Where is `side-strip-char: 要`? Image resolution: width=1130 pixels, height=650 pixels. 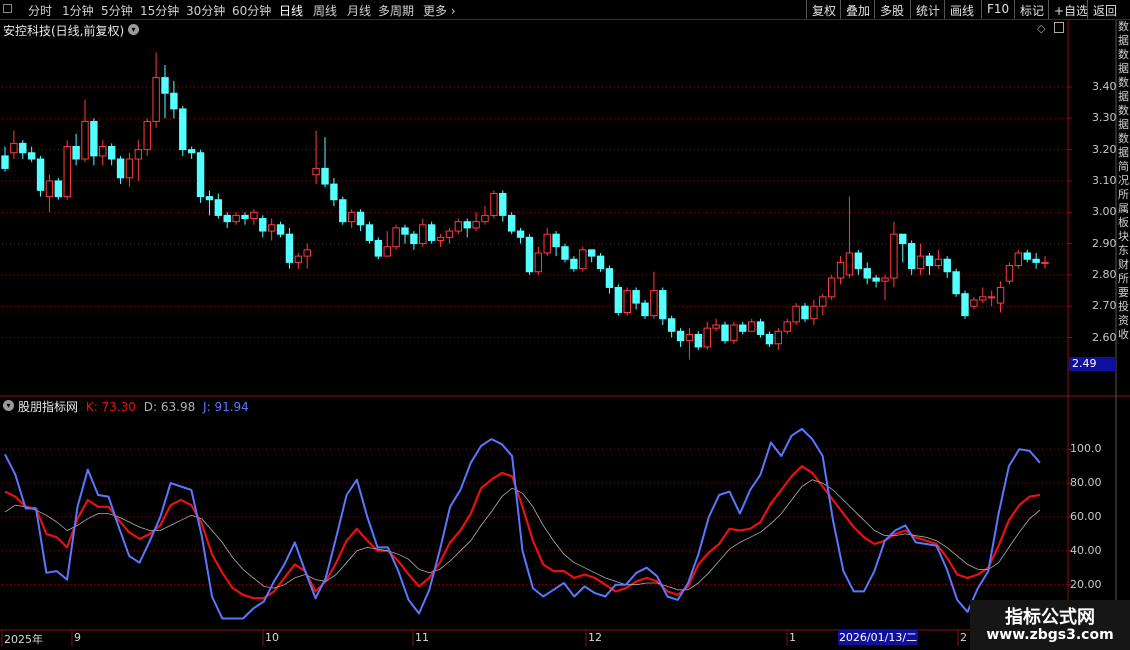 side-strip-char: 要 is located at coordinates (1123, 292).